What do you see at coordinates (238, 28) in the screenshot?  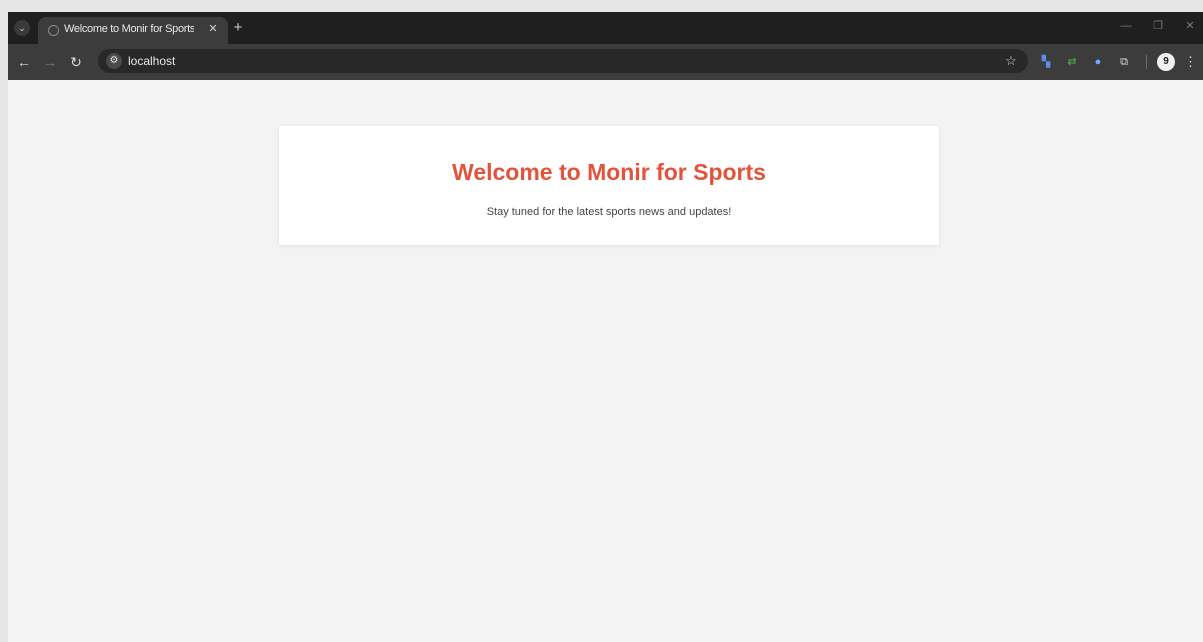 I see `new-tab-button: +` at bounding box center [238, 28].